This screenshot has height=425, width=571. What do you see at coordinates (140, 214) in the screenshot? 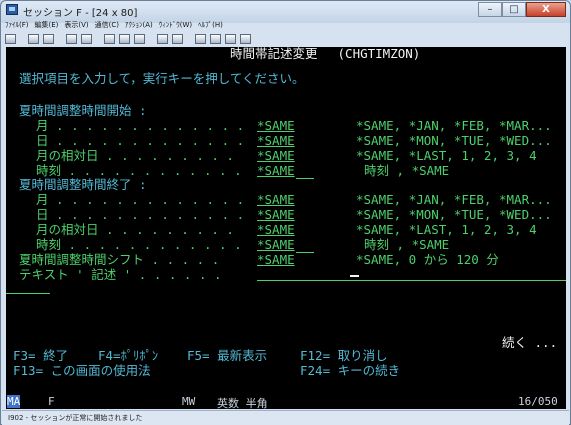
I see `dst-end-day-label: 日 . . . . . . . . . . . . .` at bounding box center [140, 214].